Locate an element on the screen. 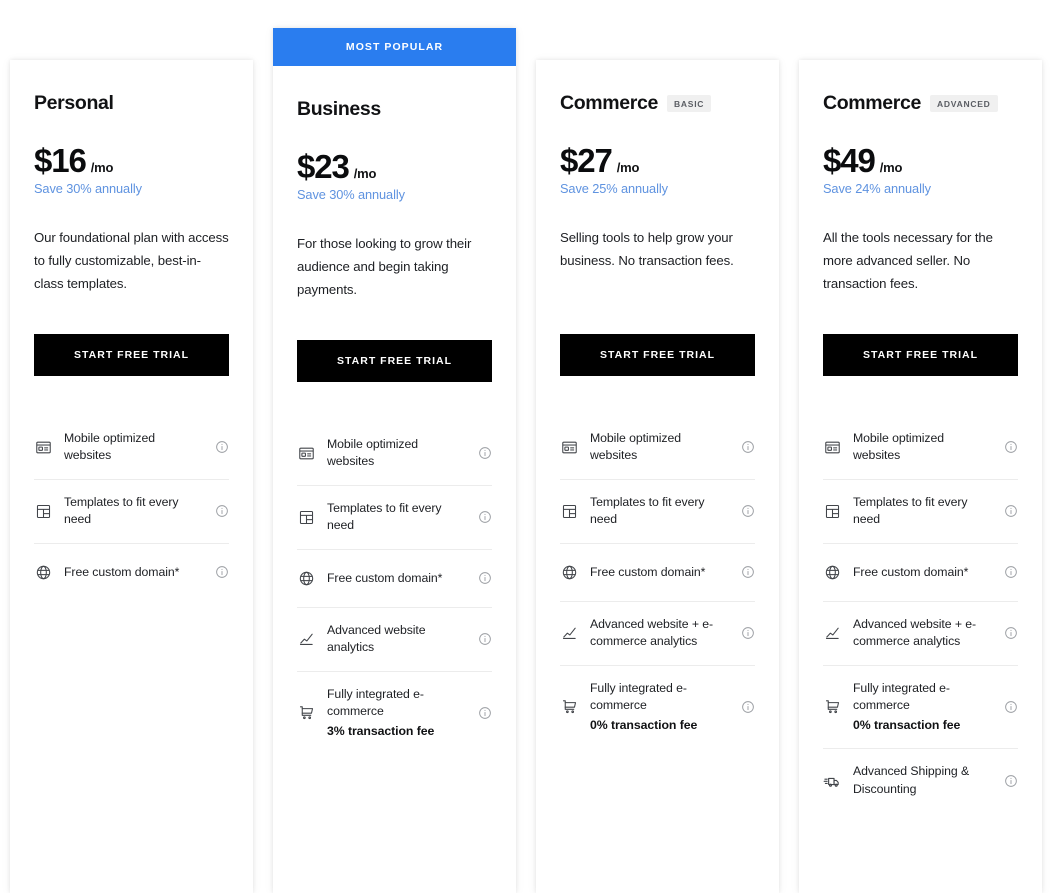  price-amount: $23 is located at coordinates (323, 166).